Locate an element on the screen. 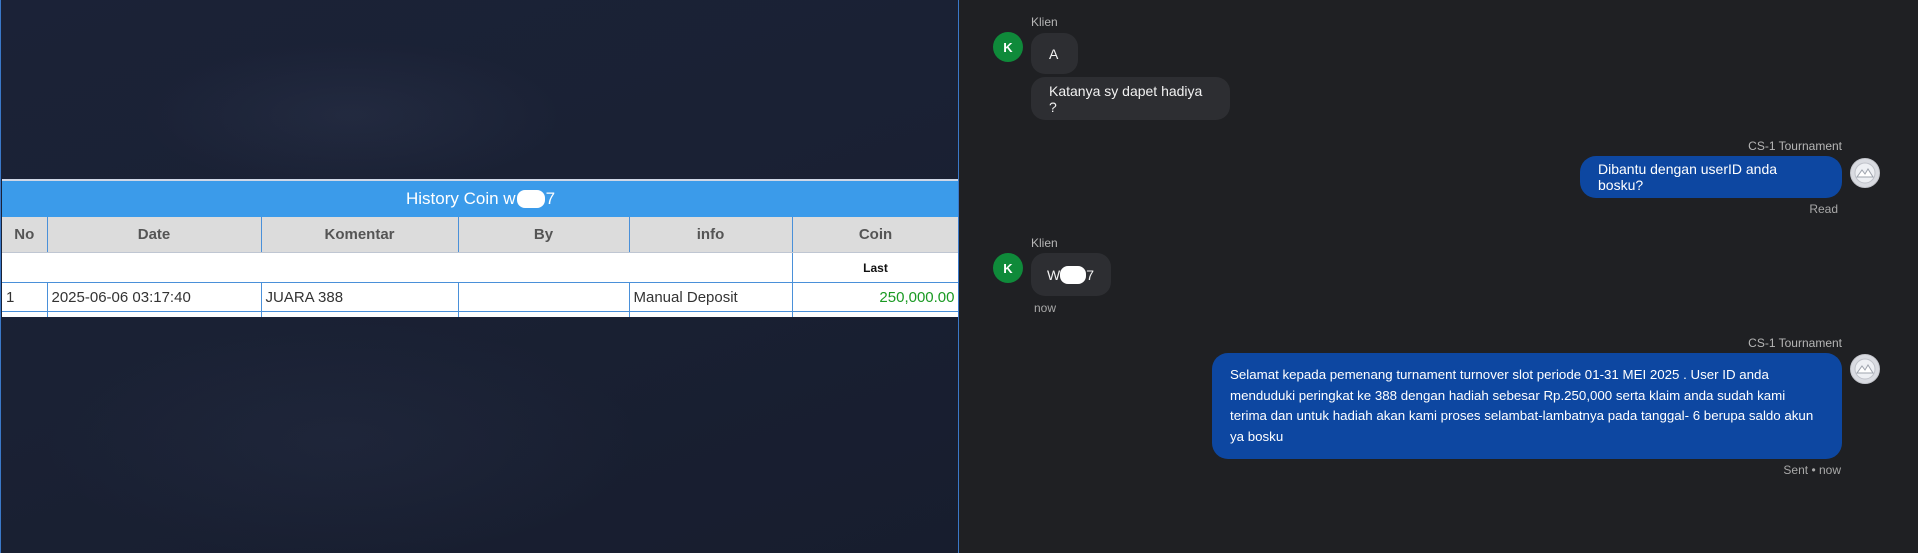 Image resolution: width=1918 pixels, height=553 pixels. message-status: Read is located at coordinates (1823, 209).